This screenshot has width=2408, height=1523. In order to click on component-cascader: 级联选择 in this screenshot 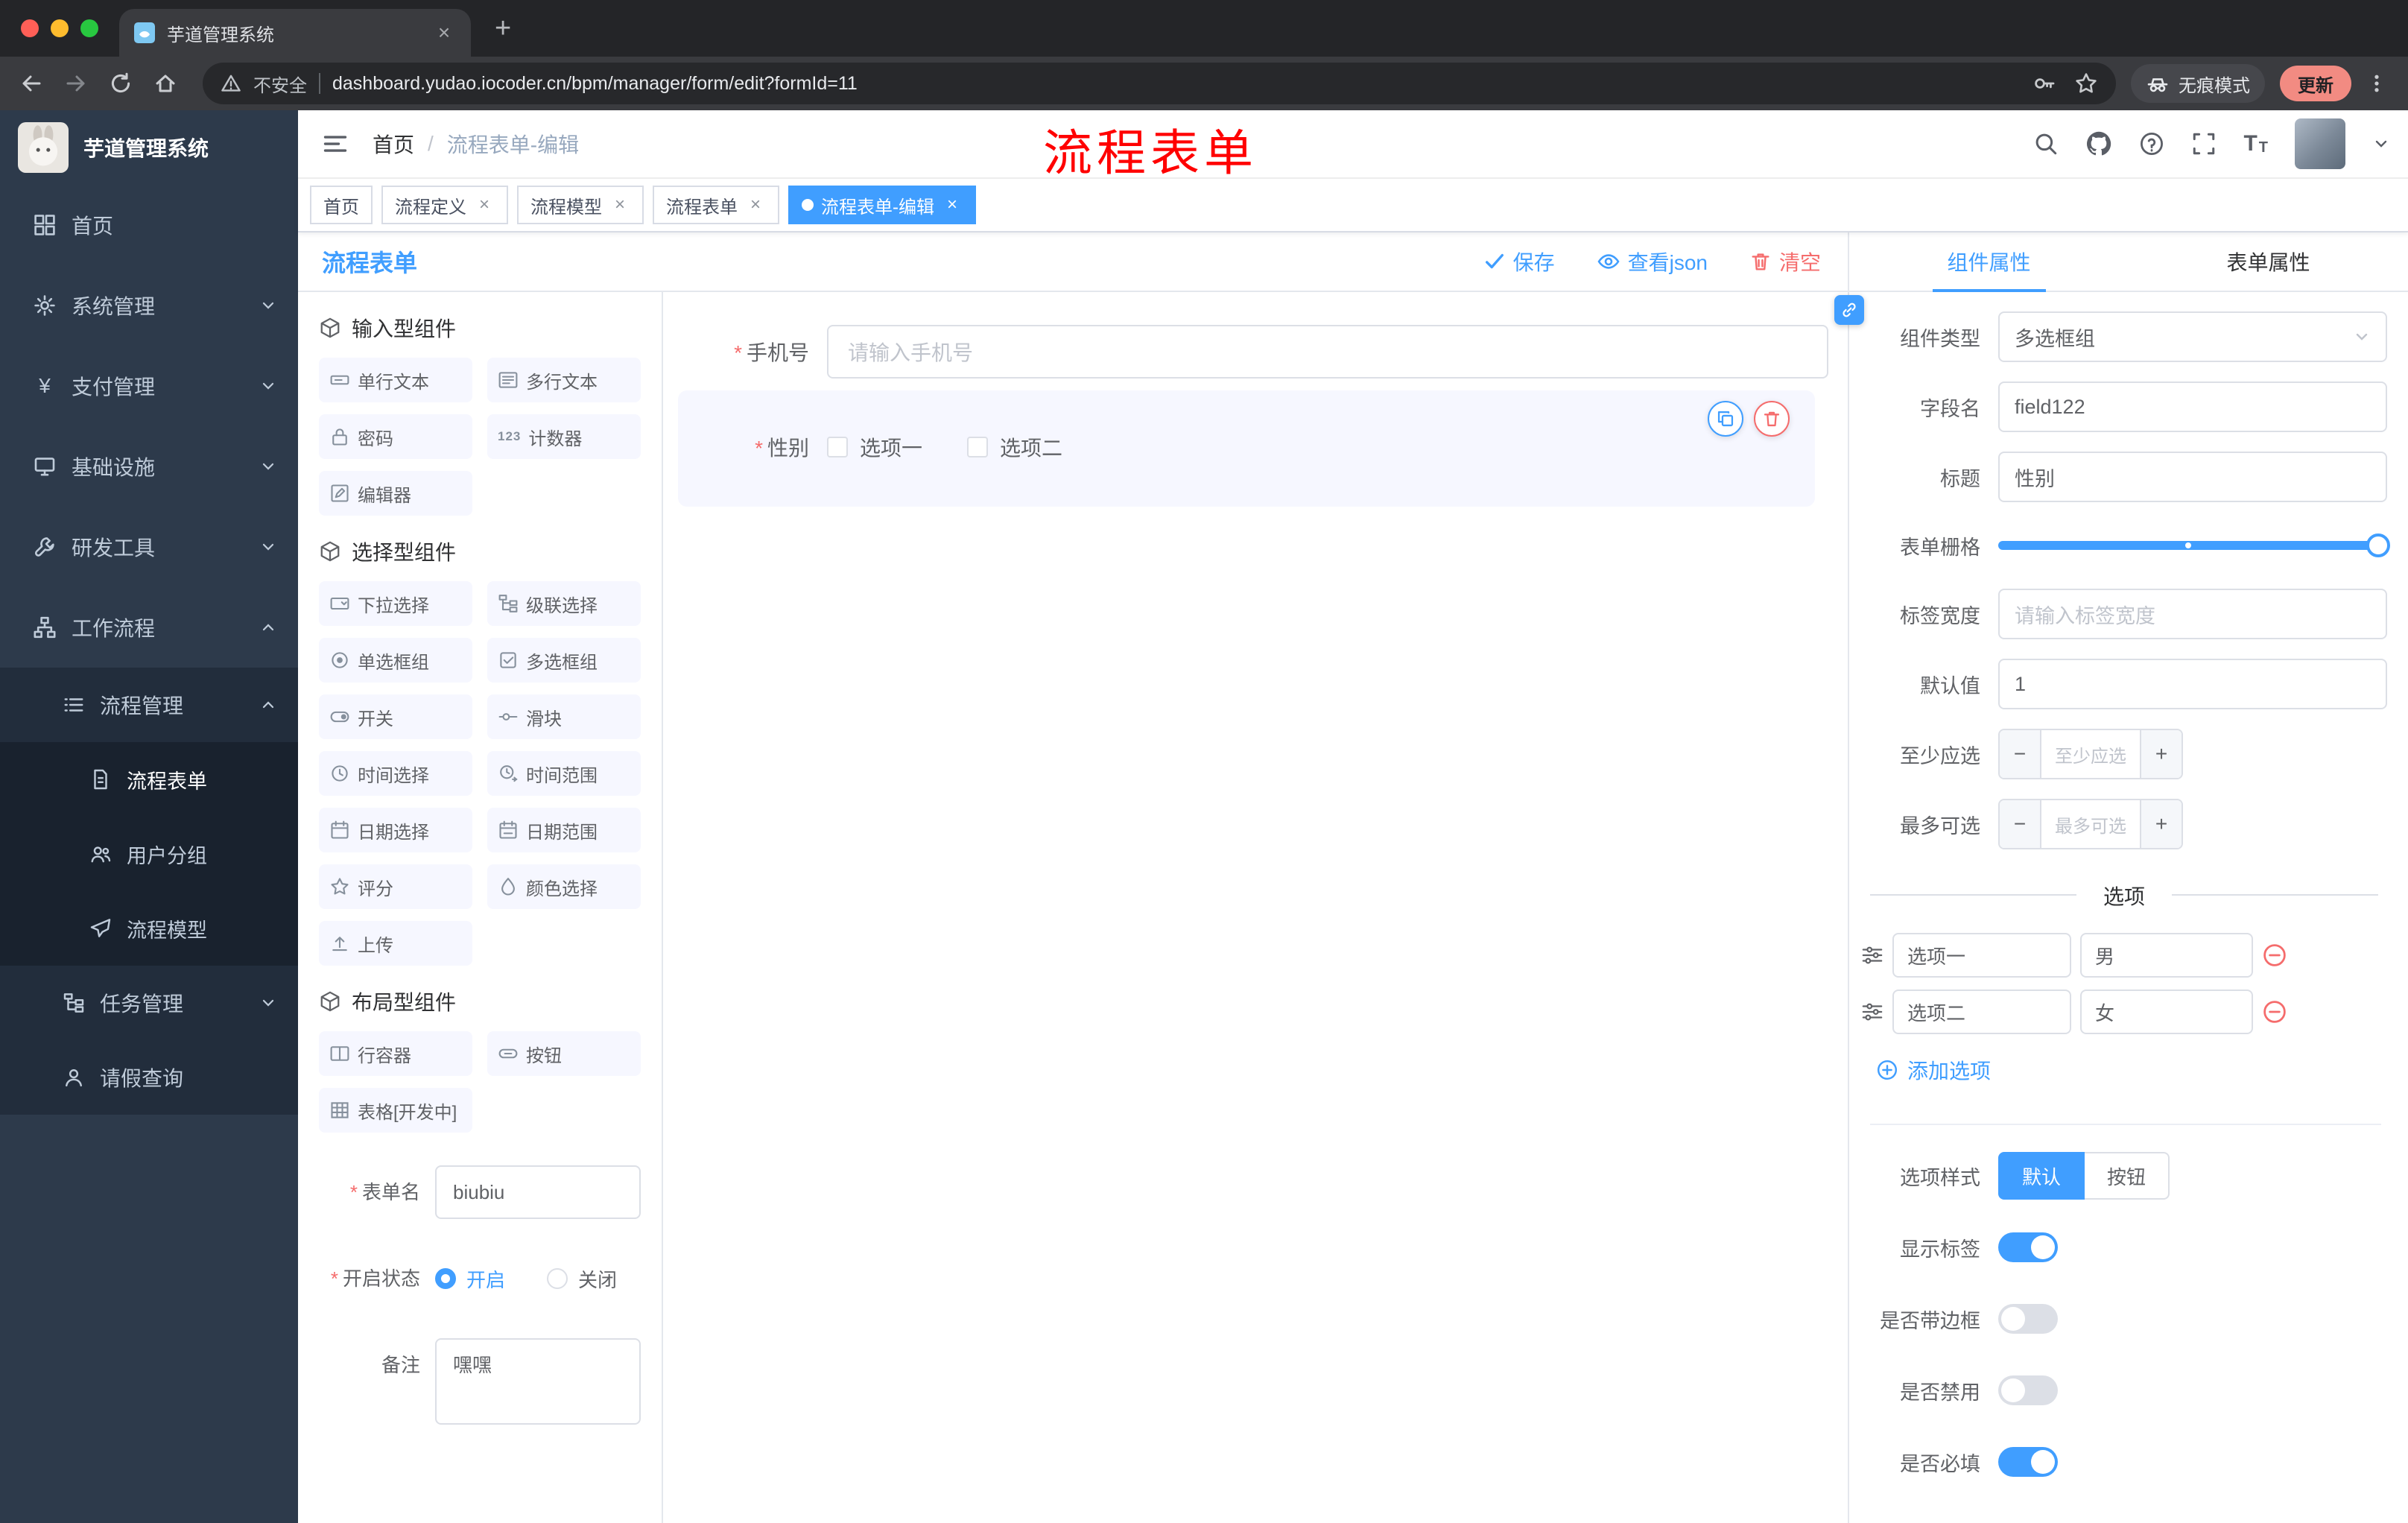, I will do `click(564, 603)`.